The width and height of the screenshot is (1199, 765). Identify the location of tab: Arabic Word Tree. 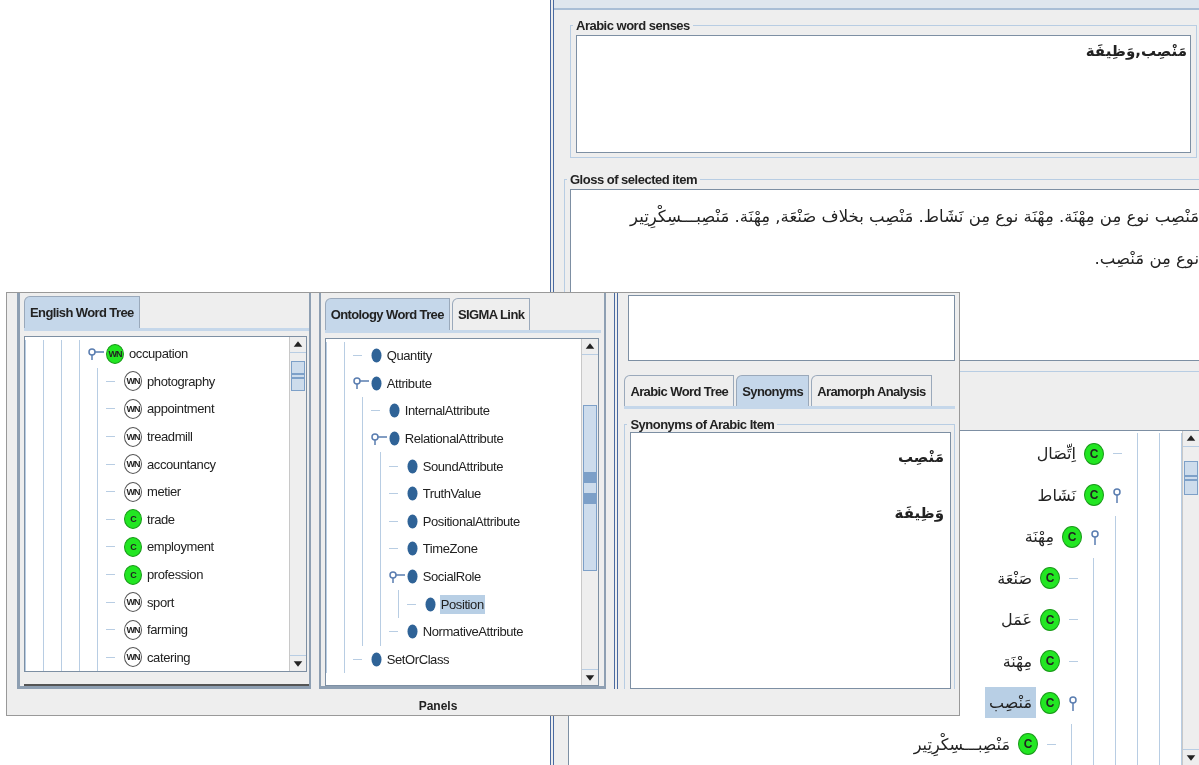
(679, 390).